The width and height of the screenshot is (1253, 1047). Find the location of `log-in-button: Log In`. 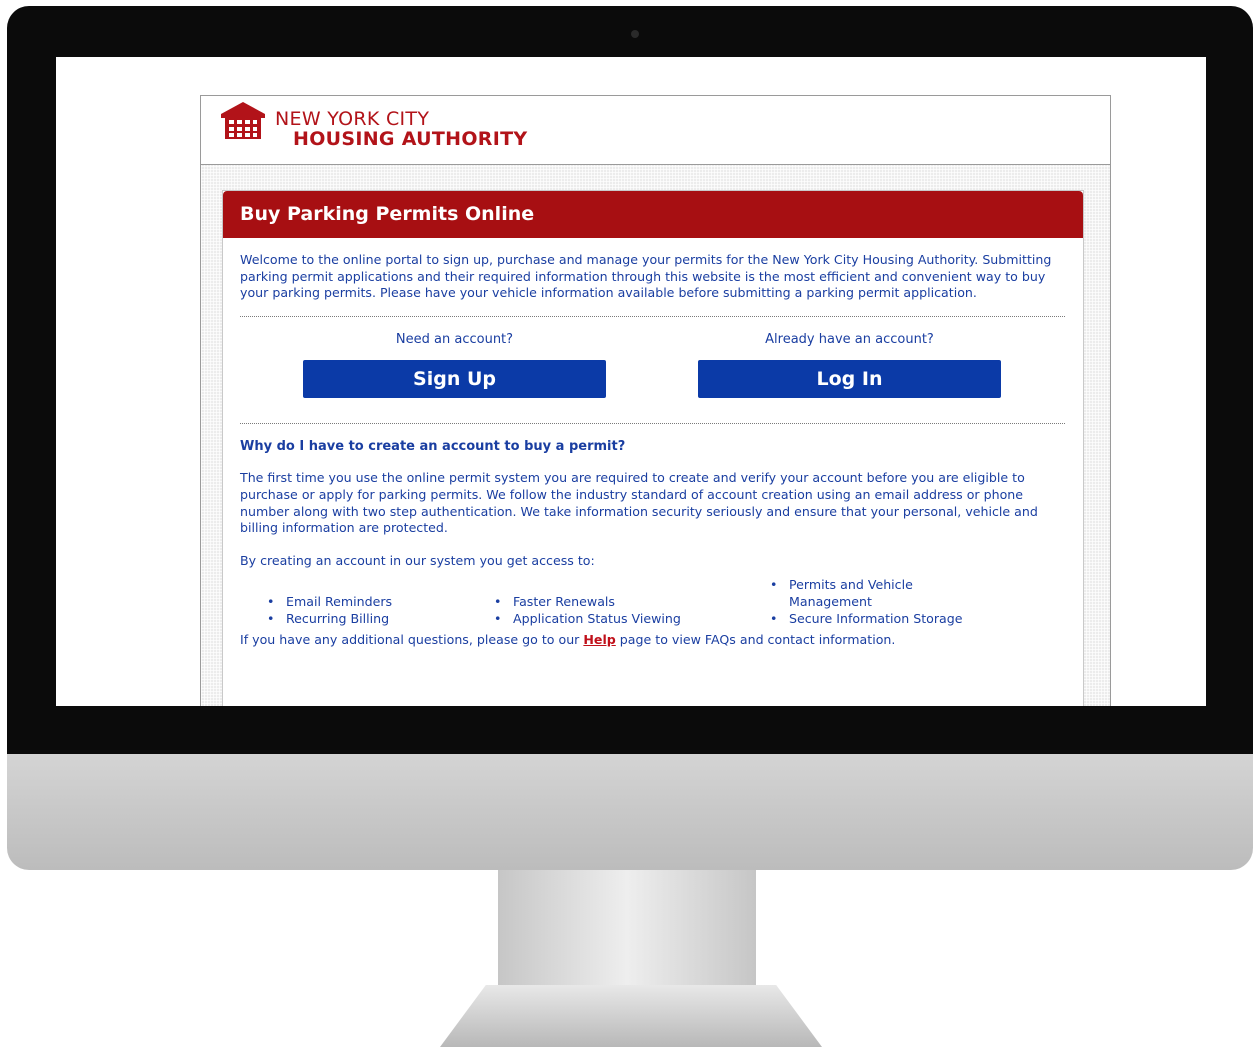

log-in-button: Log In is located at coordinates (849, 379).